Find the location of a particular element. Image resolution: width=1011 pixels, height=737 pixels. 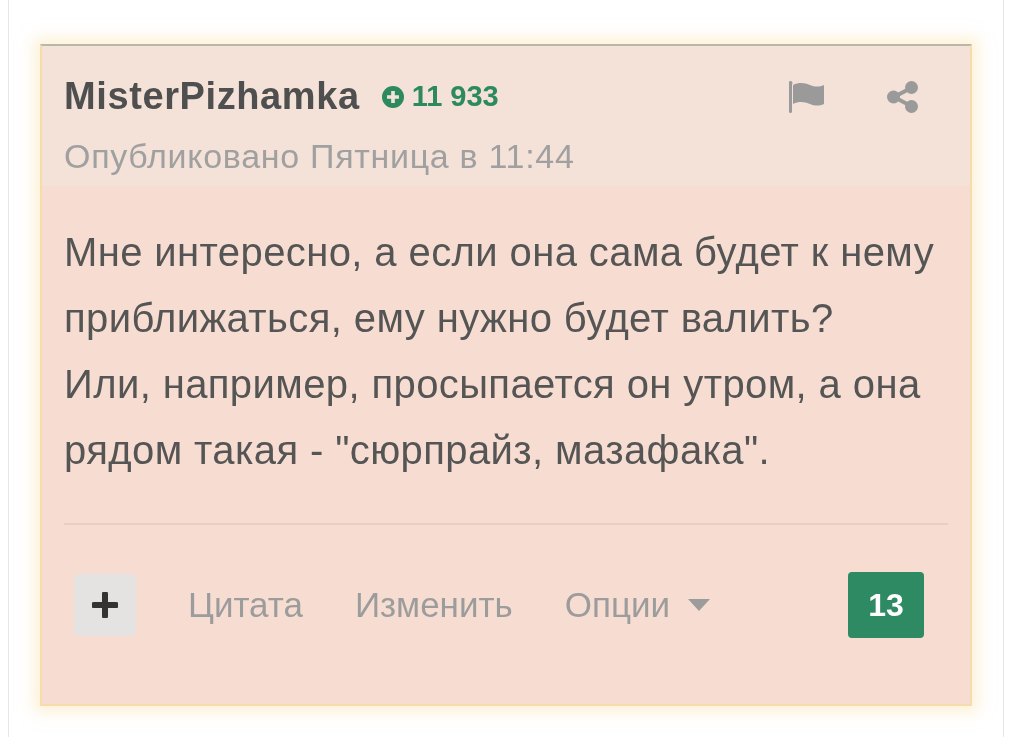

reputation-count: 11 933 is located at coordinates (455, 97).